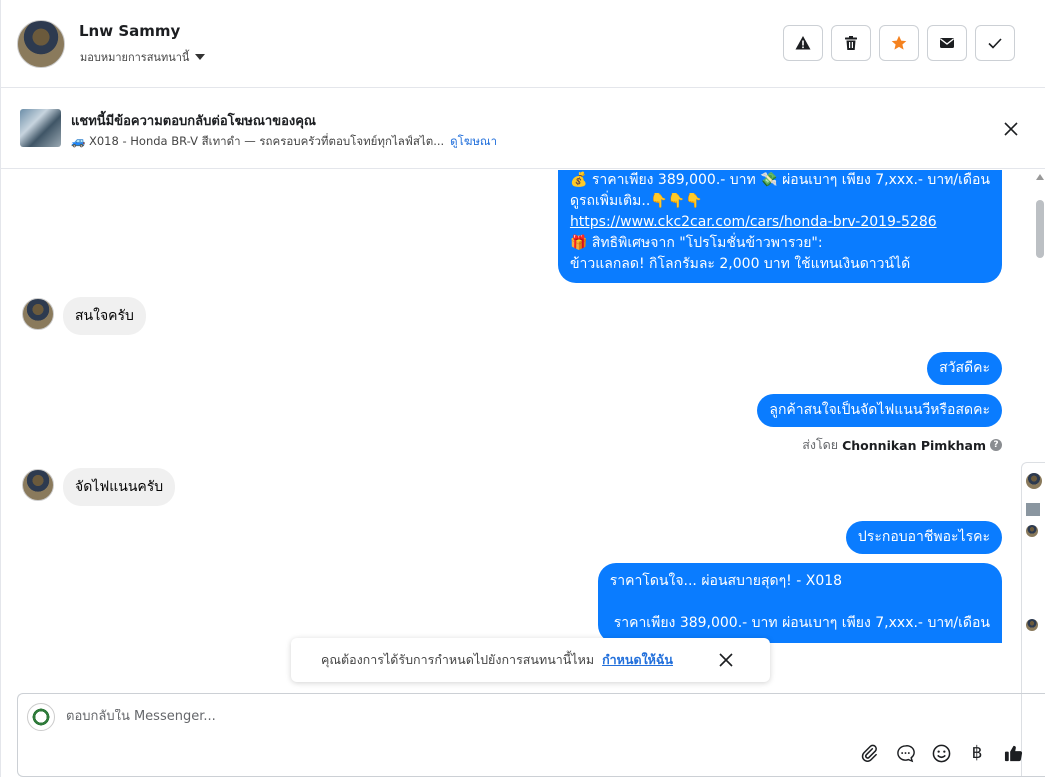 Image resolution: width=1045 pixels, height=777 pixels. What do you see at coordinates (40, 128) in the screenshot?
I see `ad-thumbnail` at bounding box center [40, 128].